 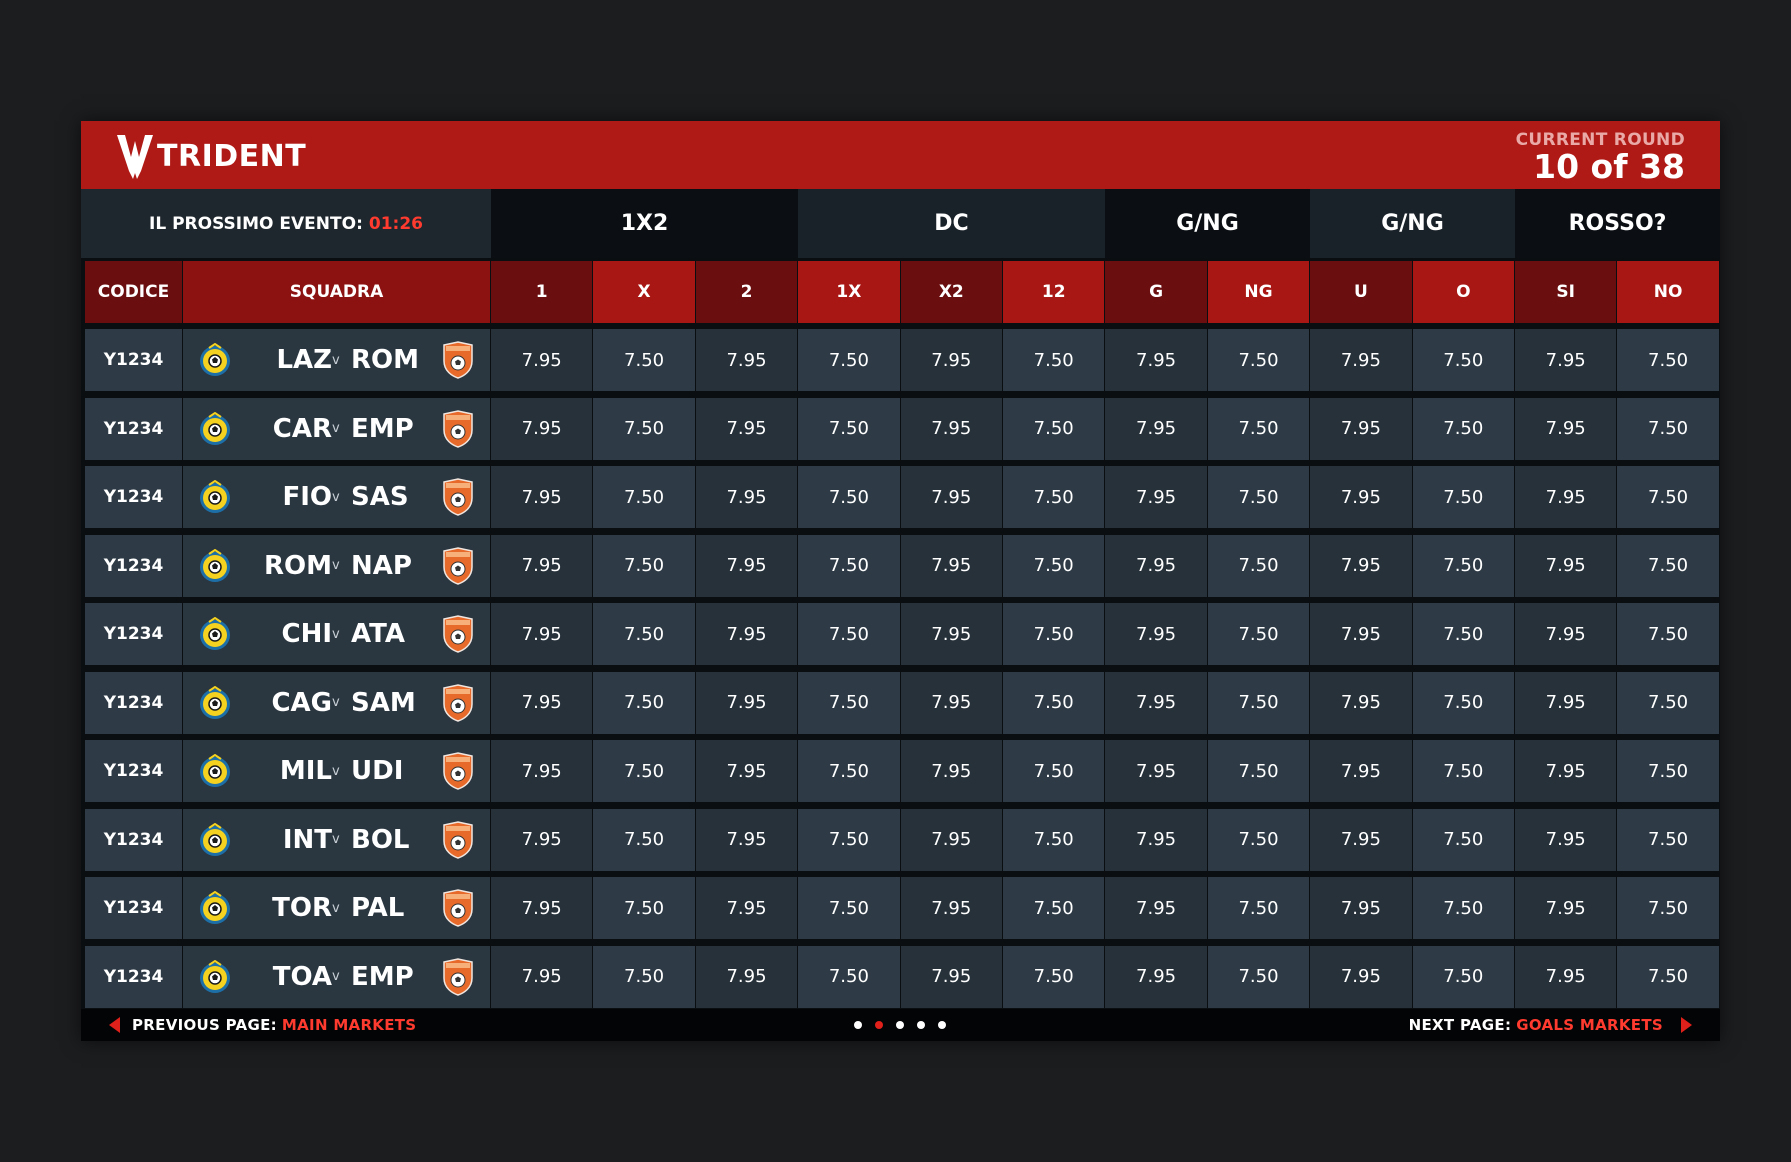 I want to click on previous-page-link: PREVIOUS PAGE: MAIN MARKETS, so click(x=262, y=1025).